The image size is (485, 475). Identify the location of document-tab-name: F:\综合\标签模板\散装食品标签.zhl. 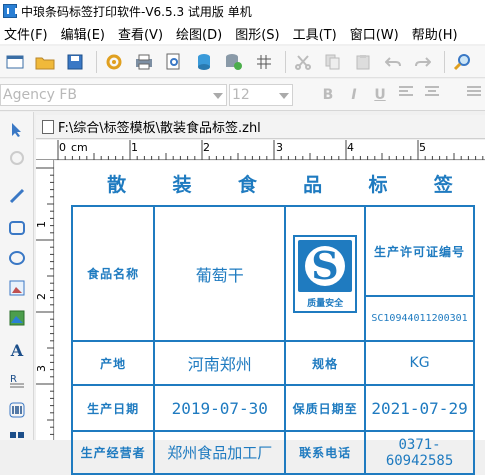
(159, 128).